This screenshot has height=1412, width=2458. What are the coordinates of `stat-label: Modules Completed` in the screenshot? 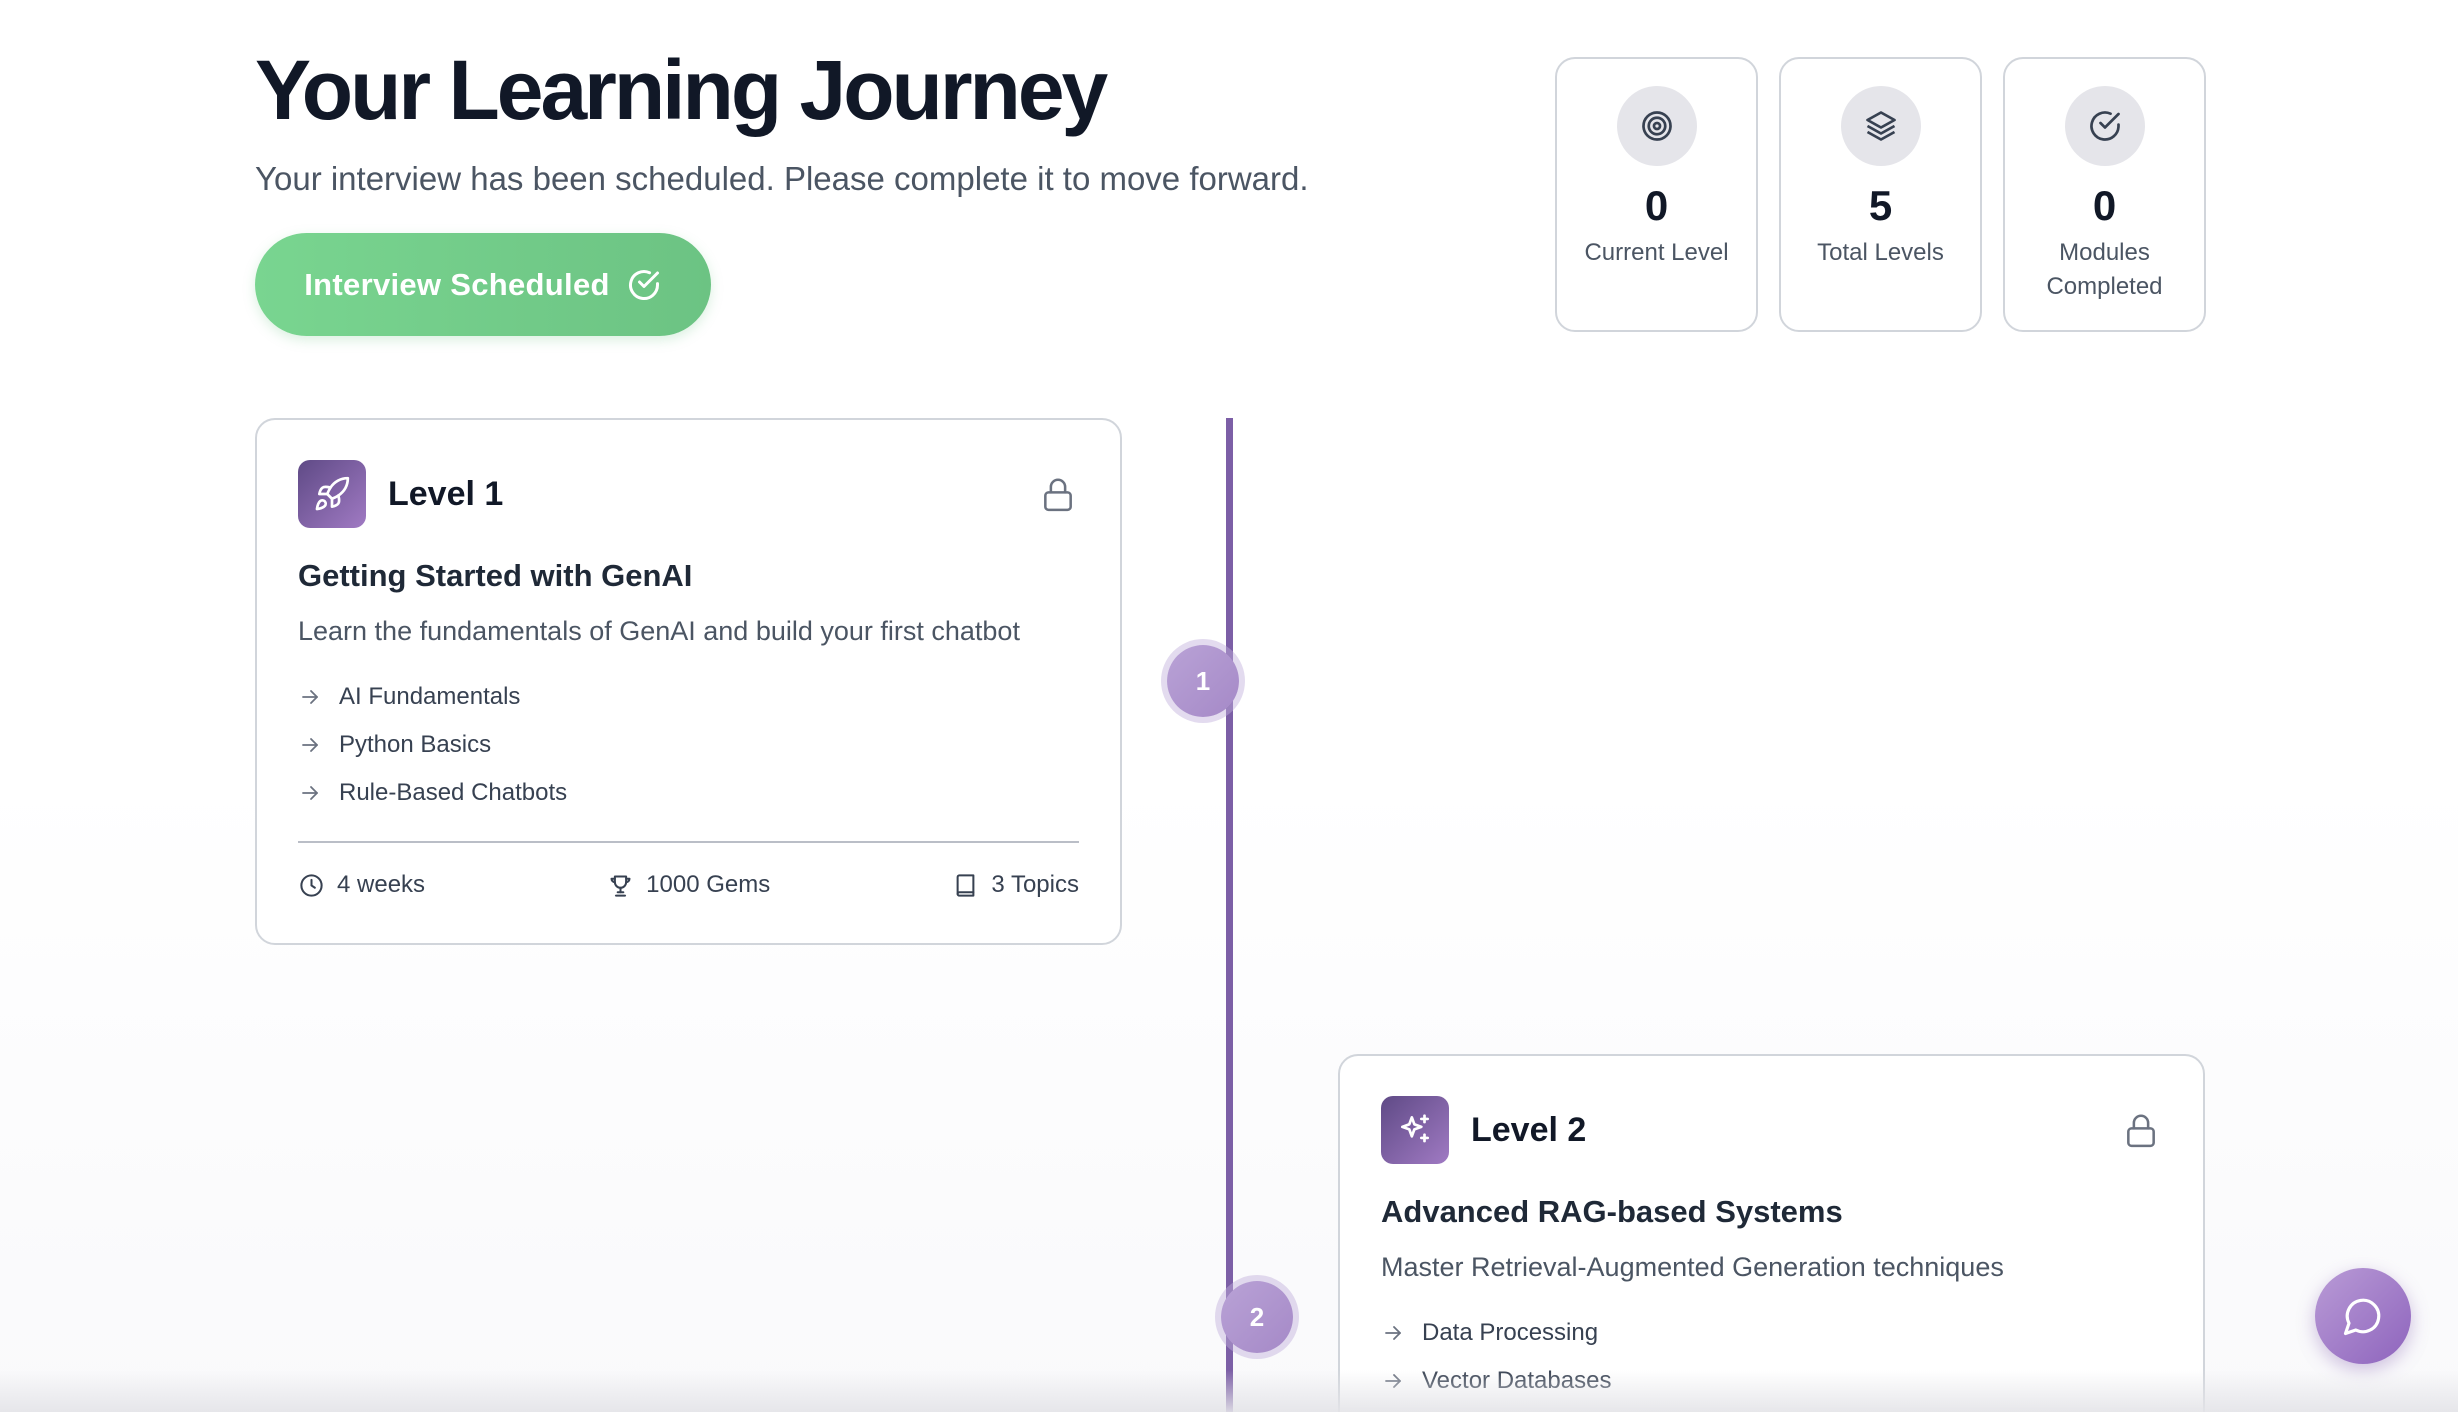 It's located at (2104, 269).